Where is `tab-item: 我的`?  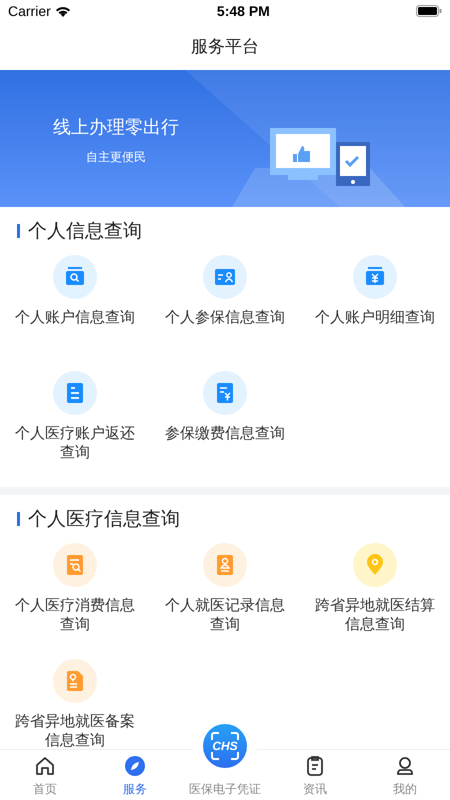 tab-item: 我的 is located at coordinates (405, 775).